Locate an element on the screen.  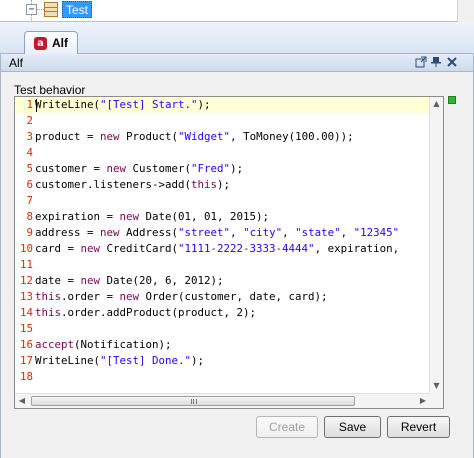
code-token: , ToMoney(100.00)); is located at coordinates (292, 136).